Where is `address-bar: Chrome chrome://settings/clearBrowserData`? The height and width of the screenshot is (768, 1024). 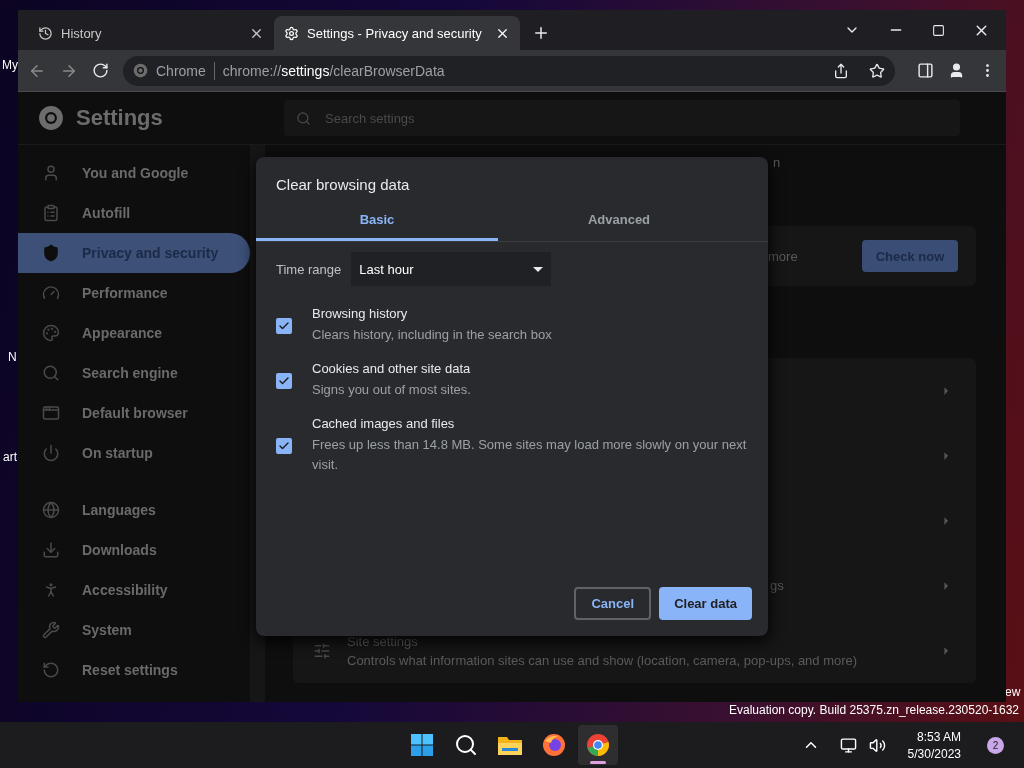 address-bar: Chrome chrome://settings/clearBrowserData is located at coordinates (509, 70).